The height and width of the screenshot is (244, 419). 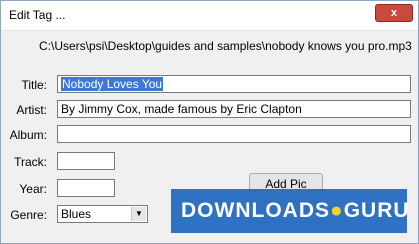 What do you see at coordinates (112, 84) in the screenshot?
I see `title-value: Nobody Loves You` at bounding box center [112, 84].